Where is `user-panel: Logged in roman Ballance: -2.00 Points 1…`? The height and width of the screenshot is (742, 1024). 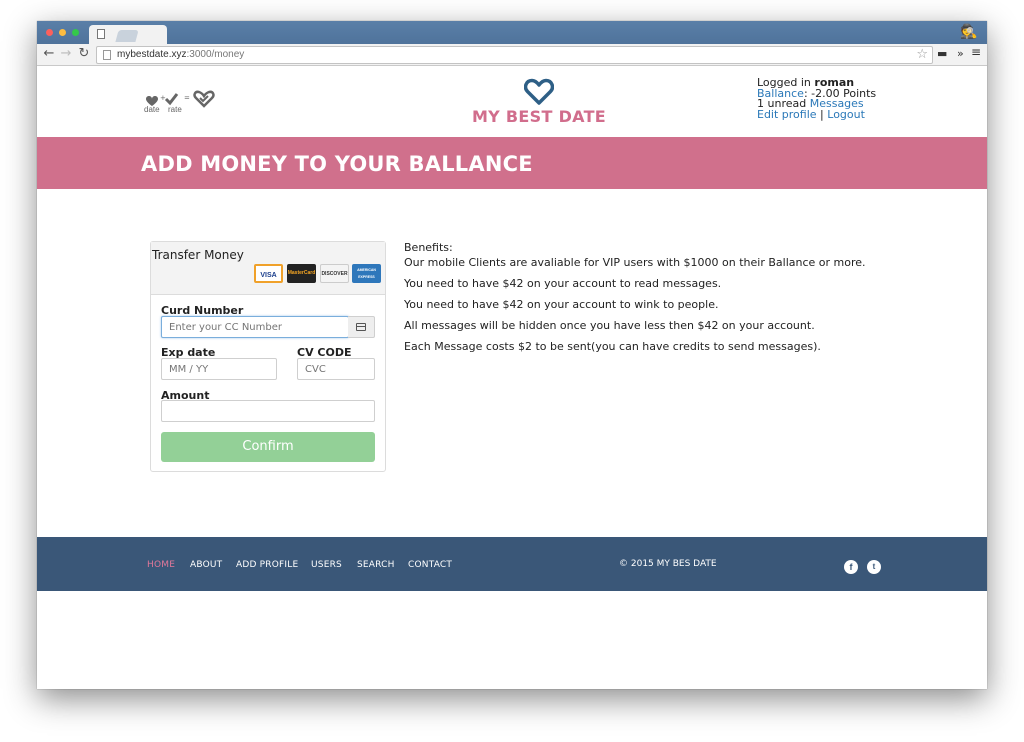 user-panel: Logged in roman Ballance: -2.00 Points 1… is located at coordinates (816, 99).